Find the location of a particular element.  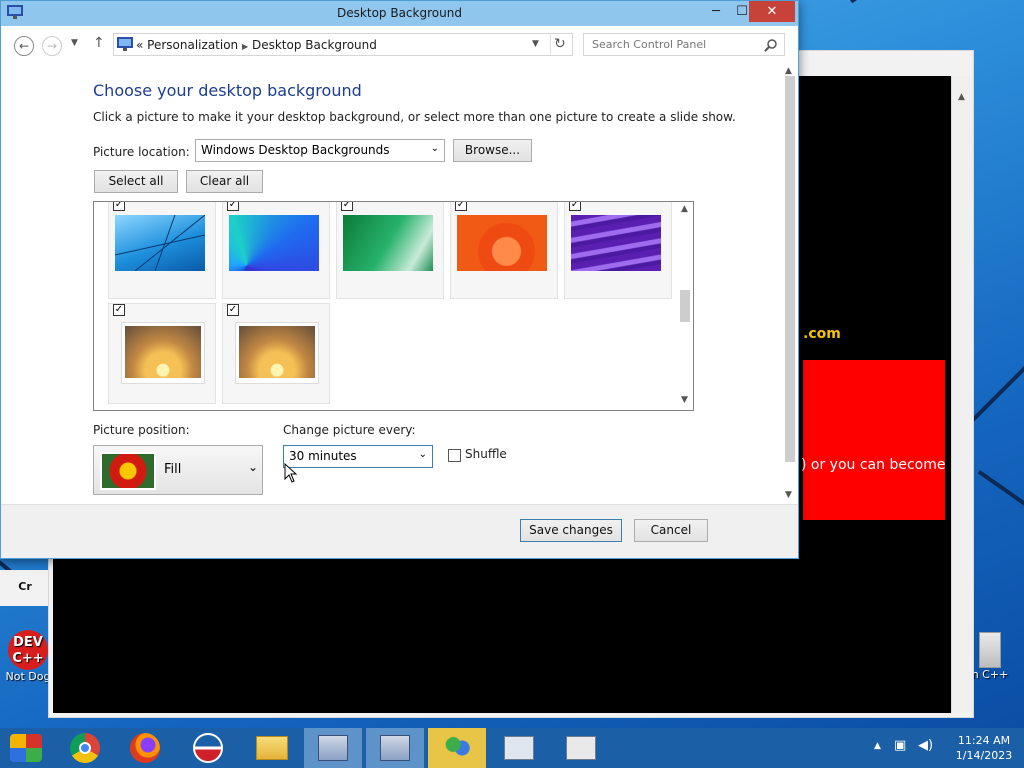

select-all-button: Select all is located at coordinates (136, 181).